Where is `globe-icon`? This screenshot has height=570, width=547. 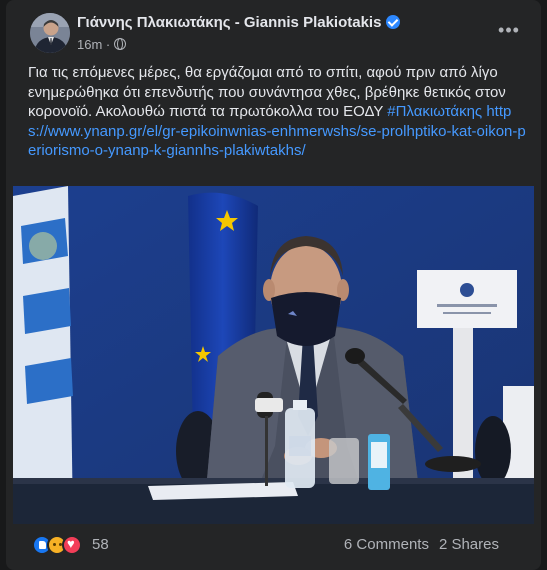 globe-icon is located at coordinates (119, 44).